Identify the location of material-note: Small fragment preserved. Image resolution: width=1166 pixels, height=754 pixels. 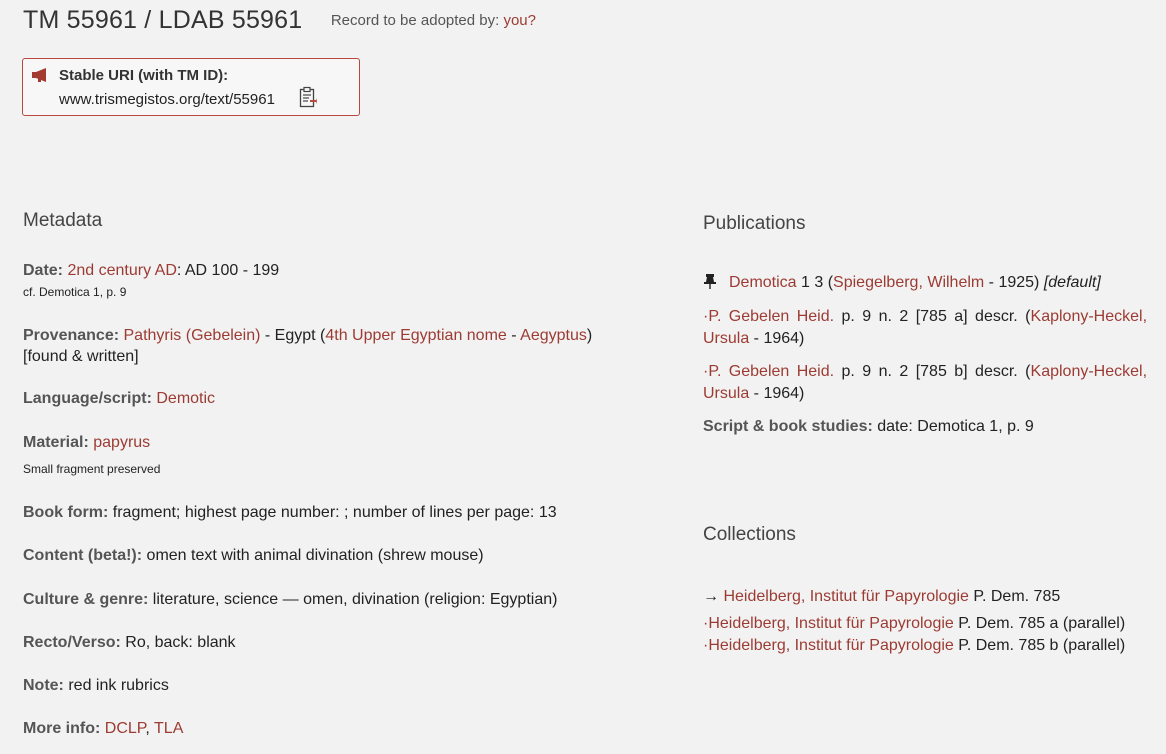
(92, 469).